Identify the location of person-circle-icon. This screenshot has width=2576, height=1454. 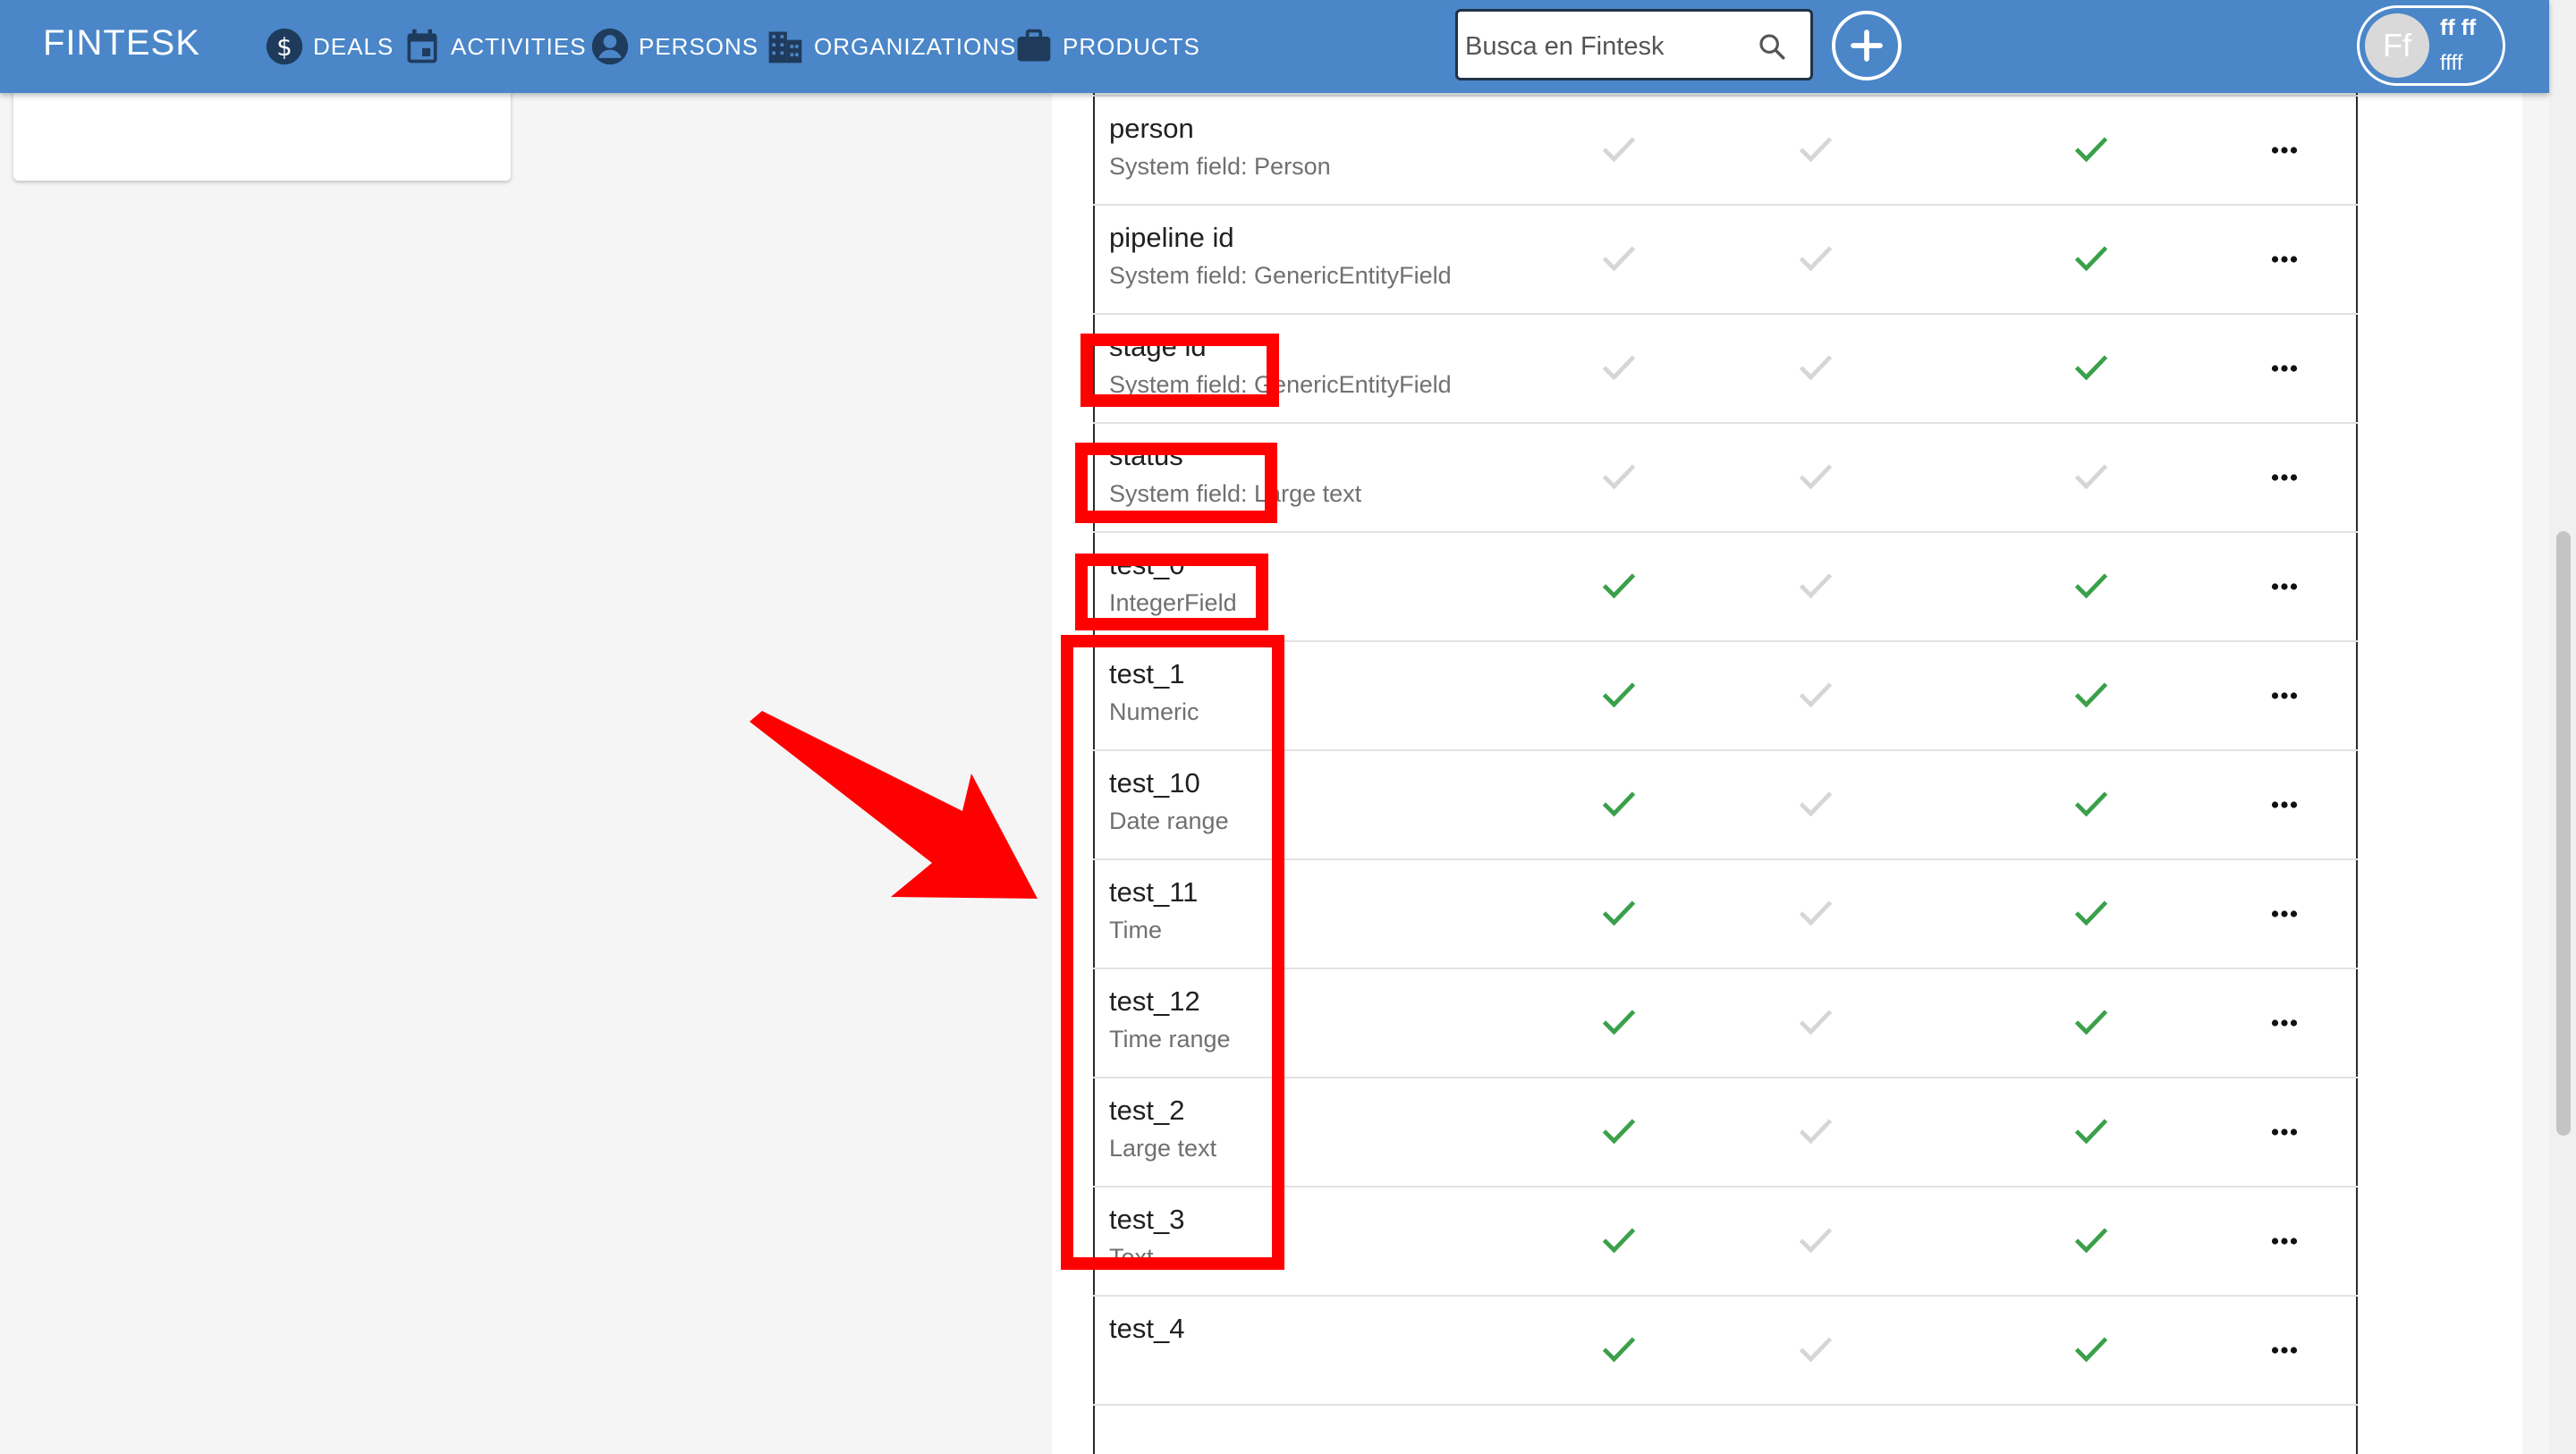
(610, 46).